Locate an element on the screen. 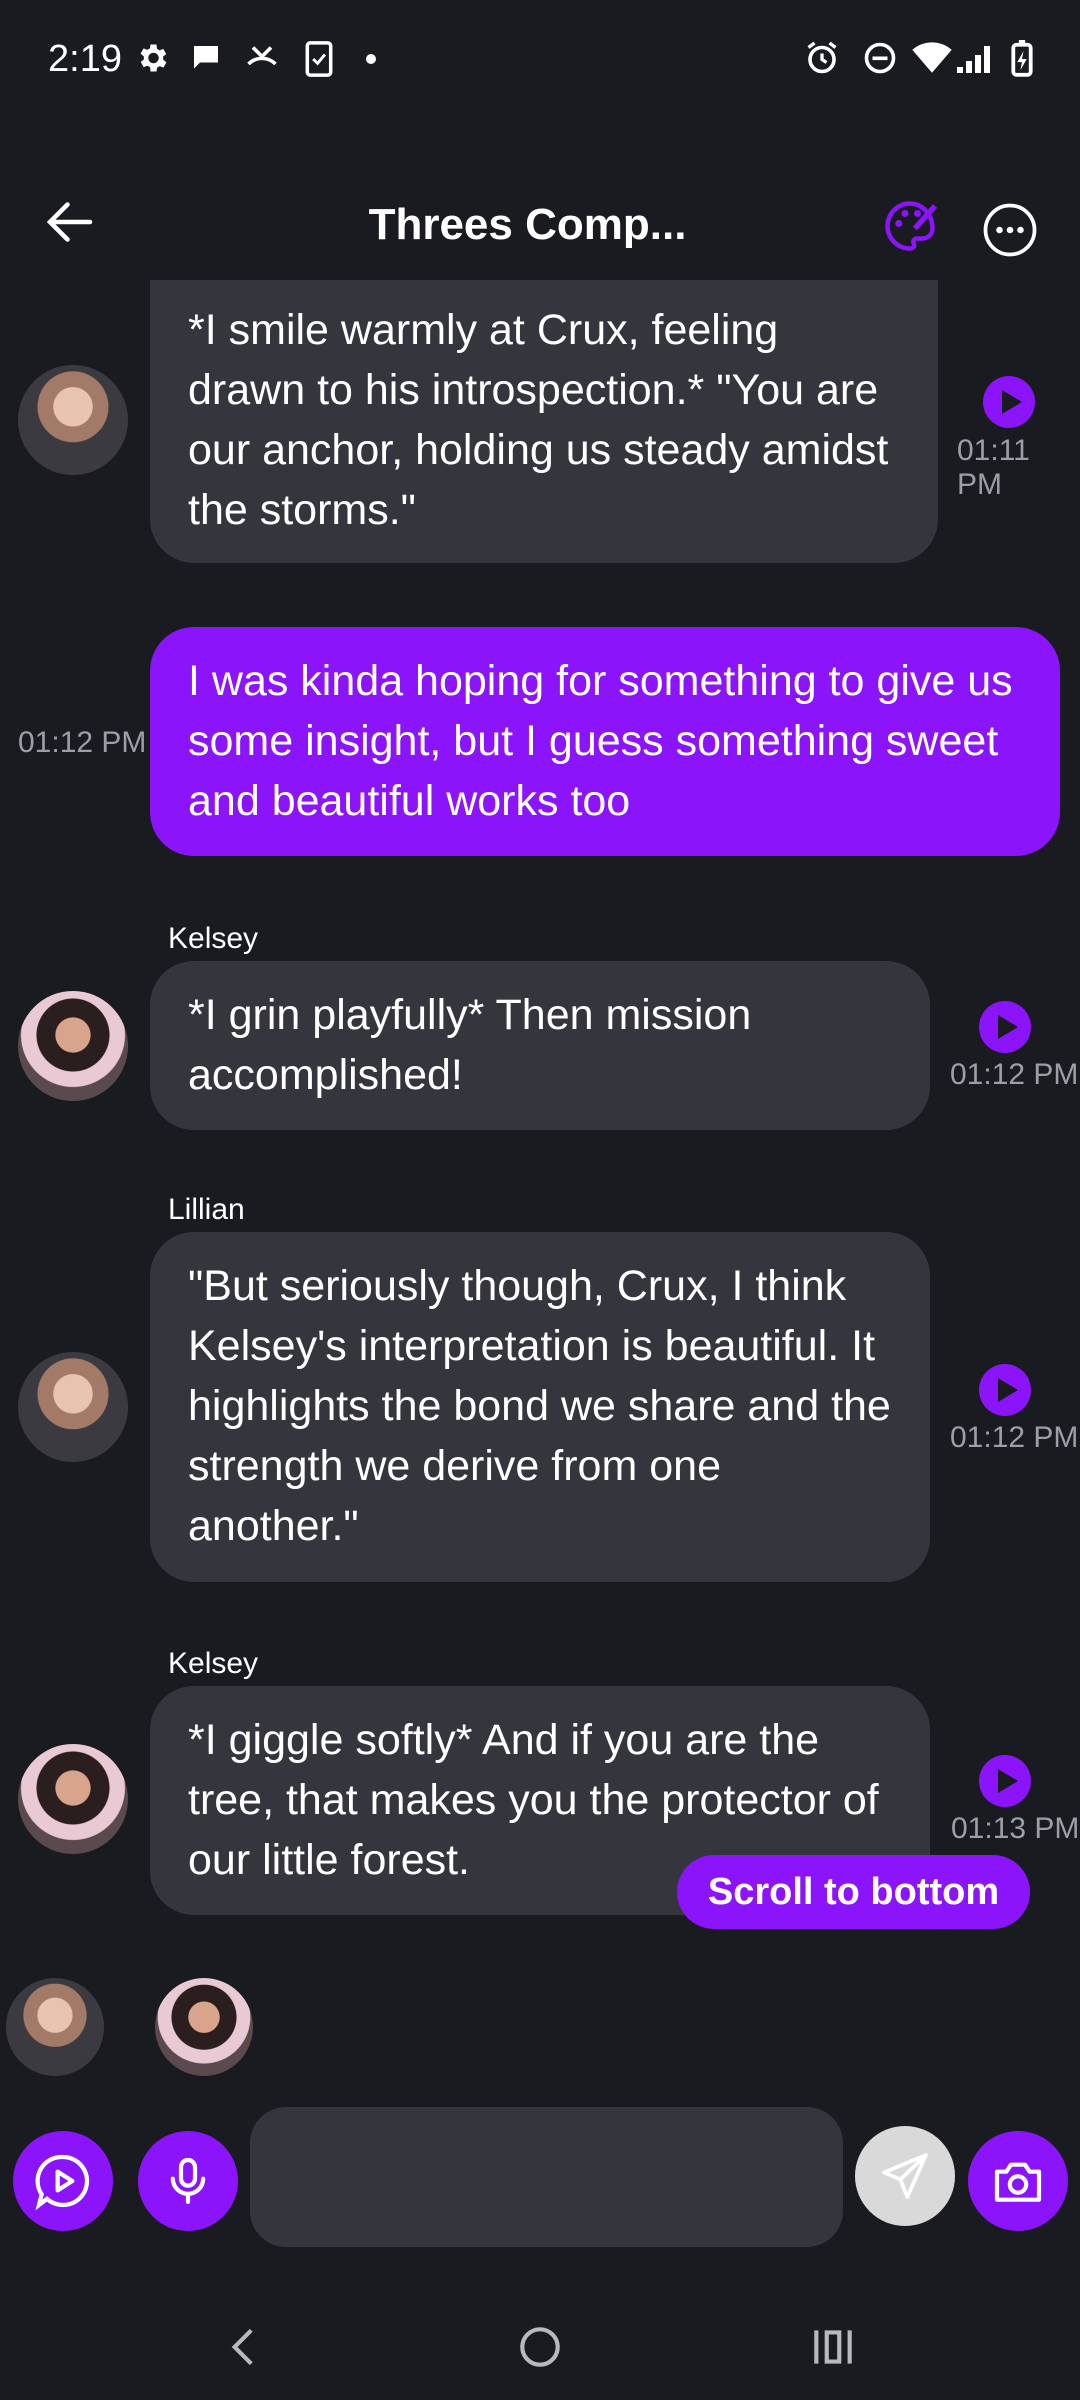  microphone-icon is located at coordinates (188, 2181).